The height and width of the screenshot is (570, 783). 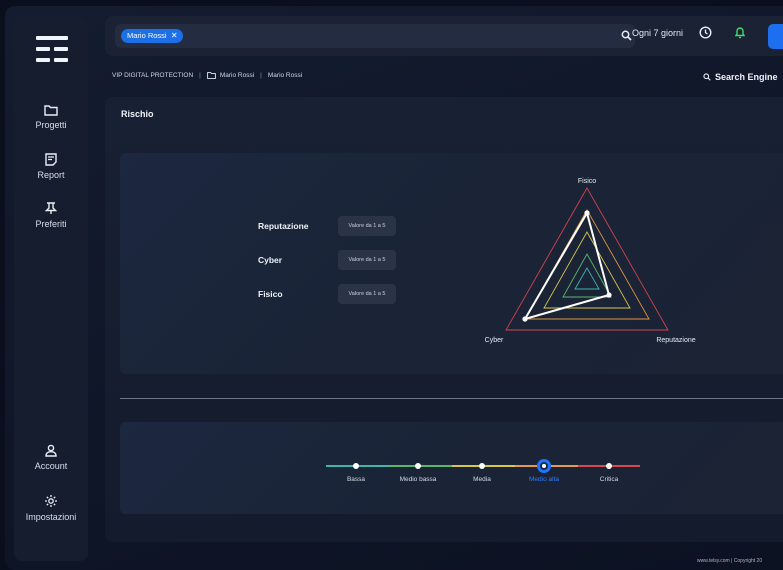 I want to click on scale-dot-bassa, so click(x=356, y=466).